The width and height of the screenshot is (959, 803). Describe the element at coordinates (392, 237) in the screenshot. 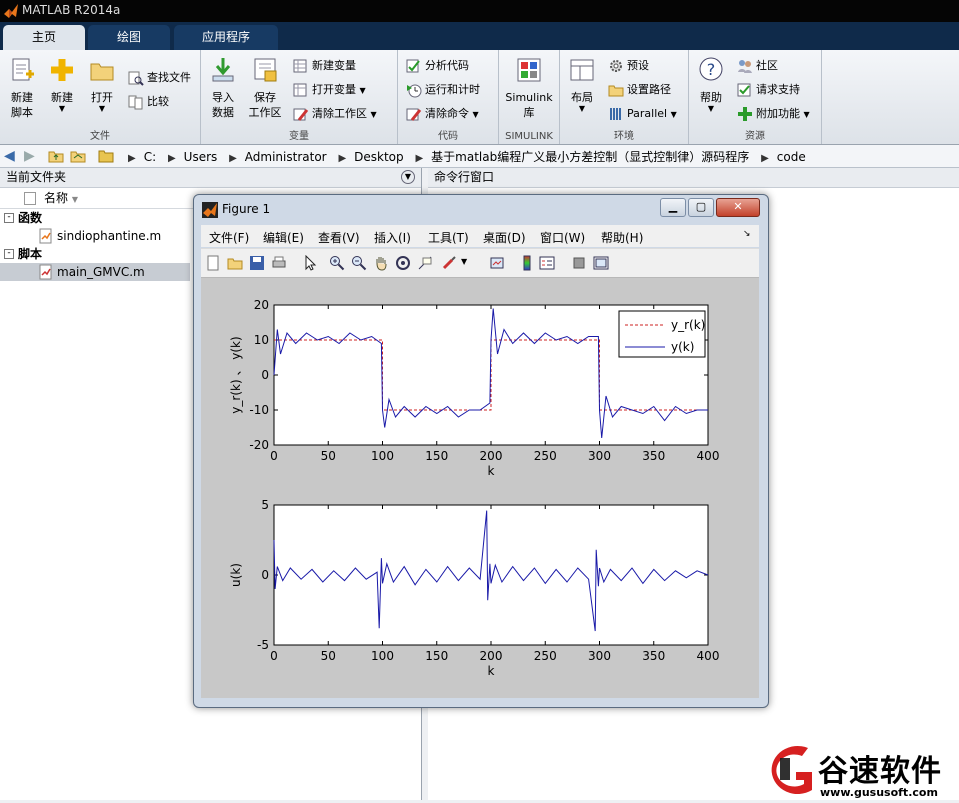

I see `menu-insert: 插入(I)` at that location.